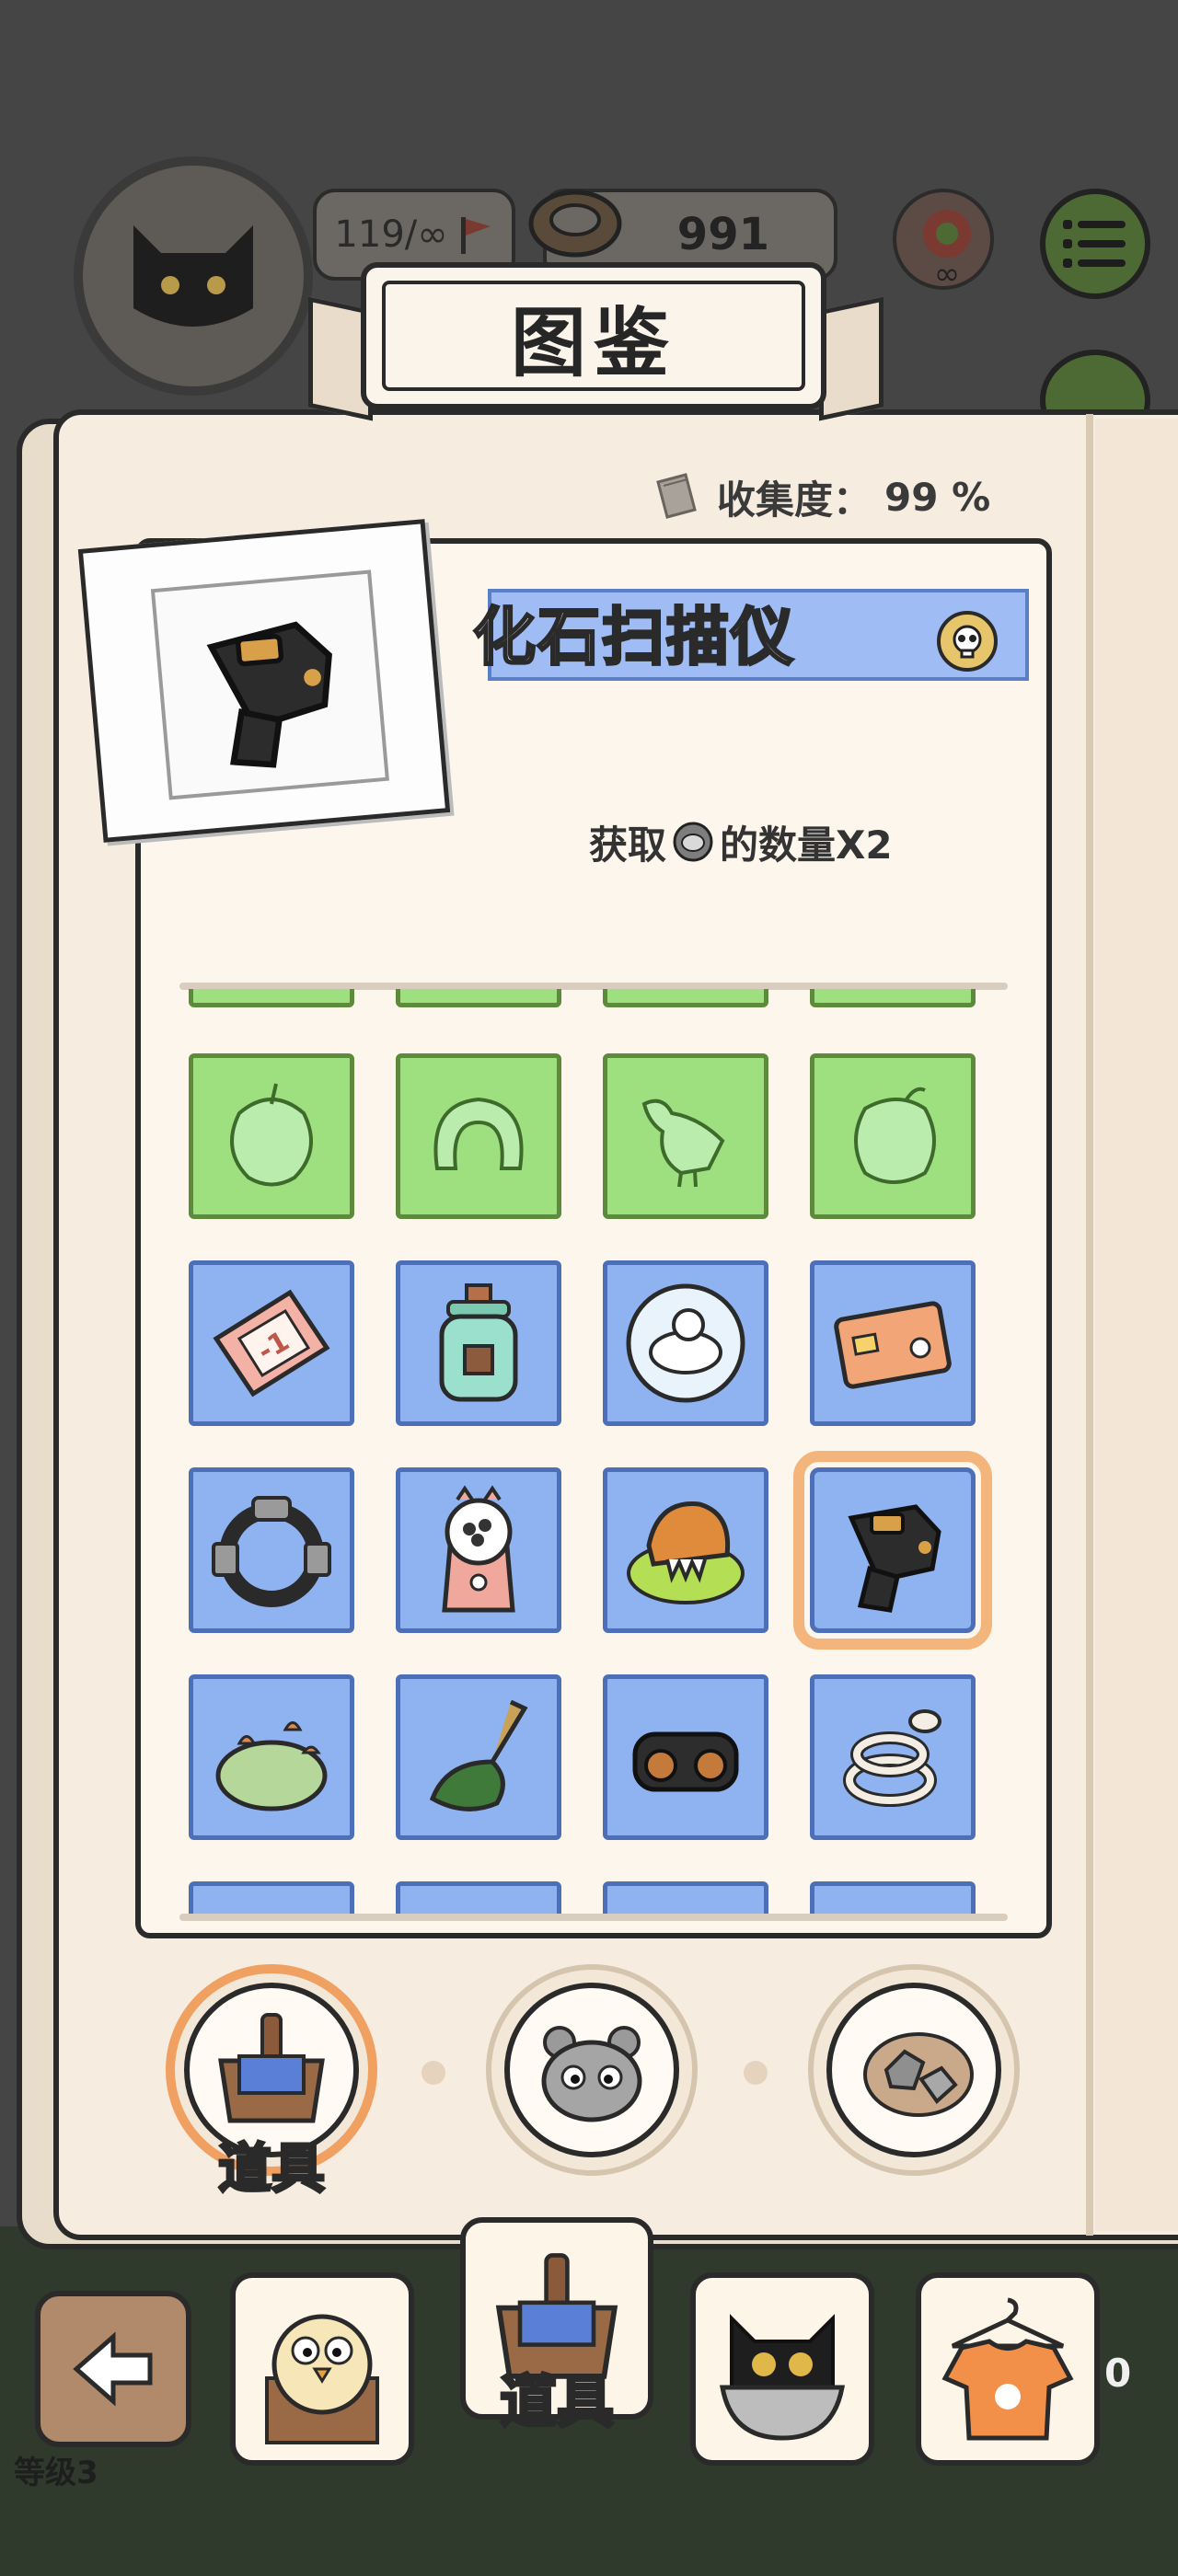 The image size is (1178, 2576). I want to click on description-prefix: 获取, so click(628, 845).